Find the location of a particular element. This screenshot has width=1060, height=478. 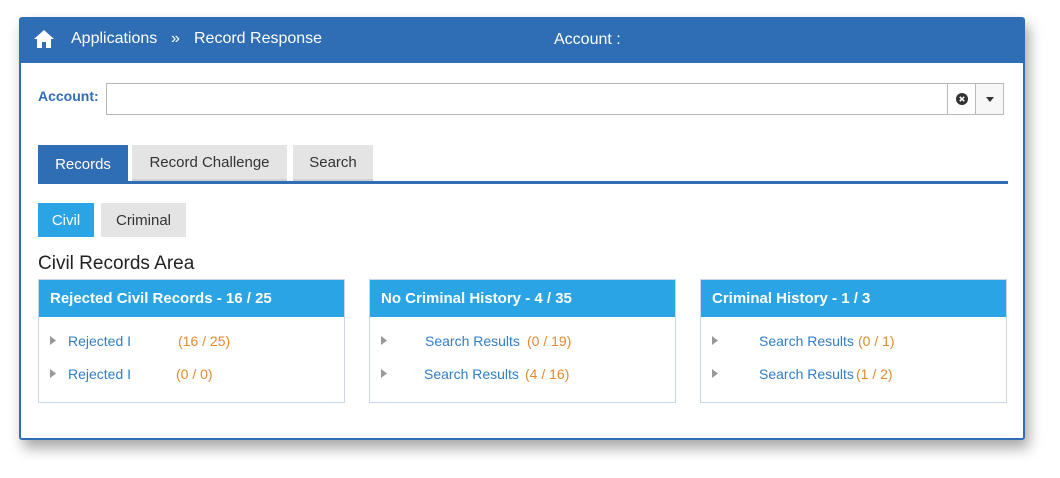

tab-record-challenge: Record Challenge is located at coordinates (209, 163).